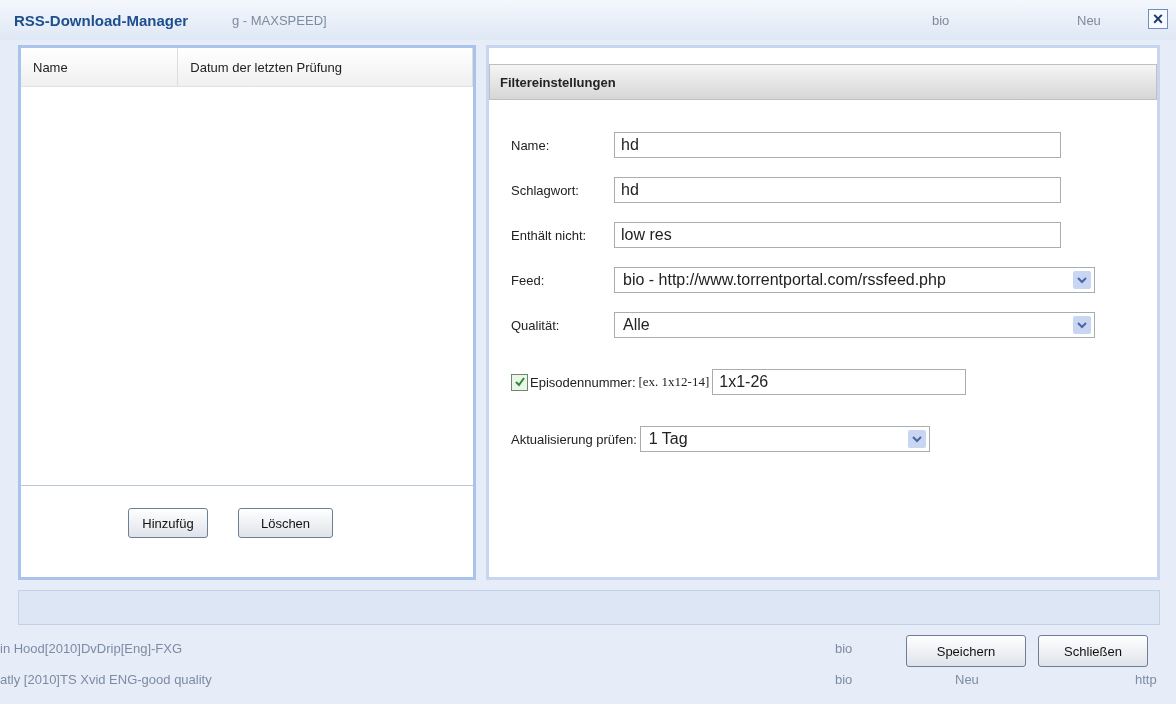 The image size is (1176, 704). Describe the element at coordinates (1093, 651) in the screenshot. I see `close-dialog-button: Schließen` at that location.